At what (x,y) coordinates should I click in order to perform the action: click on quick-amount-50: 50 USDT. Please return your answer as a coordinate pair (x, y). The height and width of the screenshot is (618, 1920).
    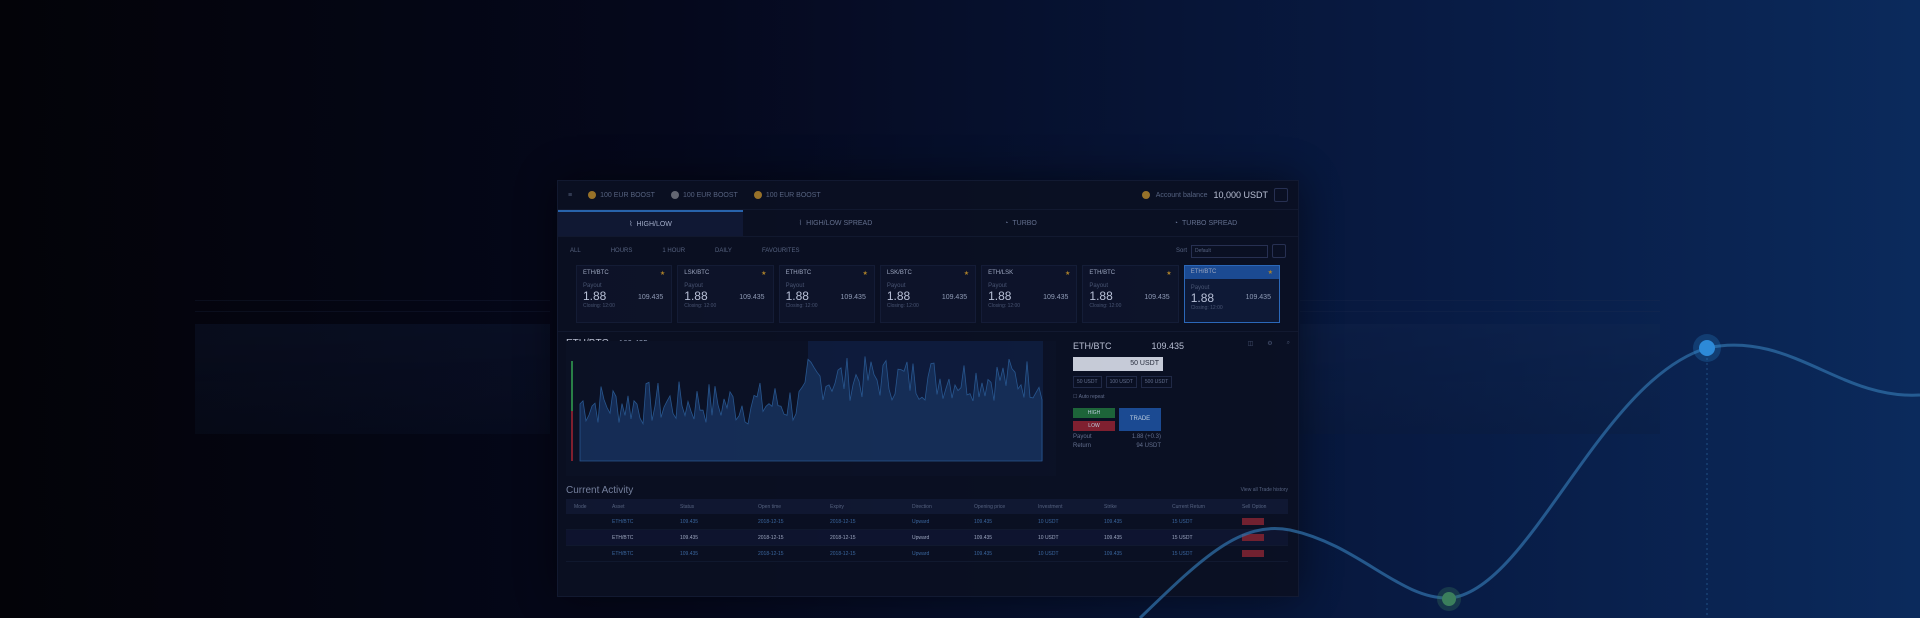
    Looking at the image, I should click on (1087, 382).